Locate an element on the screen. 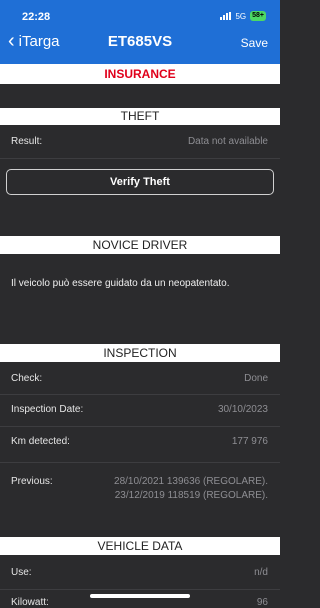 This screenshot has width=320, height=608. km-detected-label: Km detected: is located at coordinates (40, 441).